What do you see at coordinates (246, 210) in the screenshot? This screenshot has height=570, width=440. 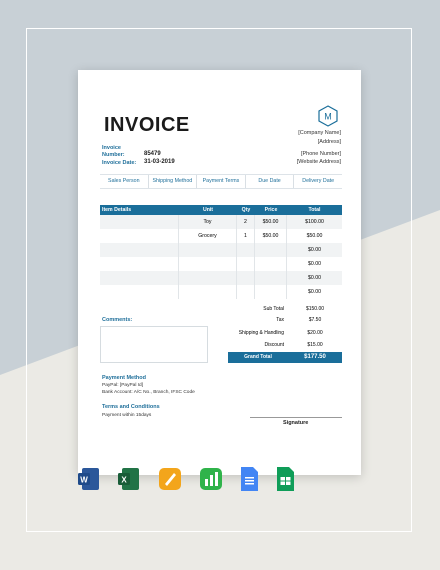 I see `col-qty: Qty` at bounding box center [246, 210].